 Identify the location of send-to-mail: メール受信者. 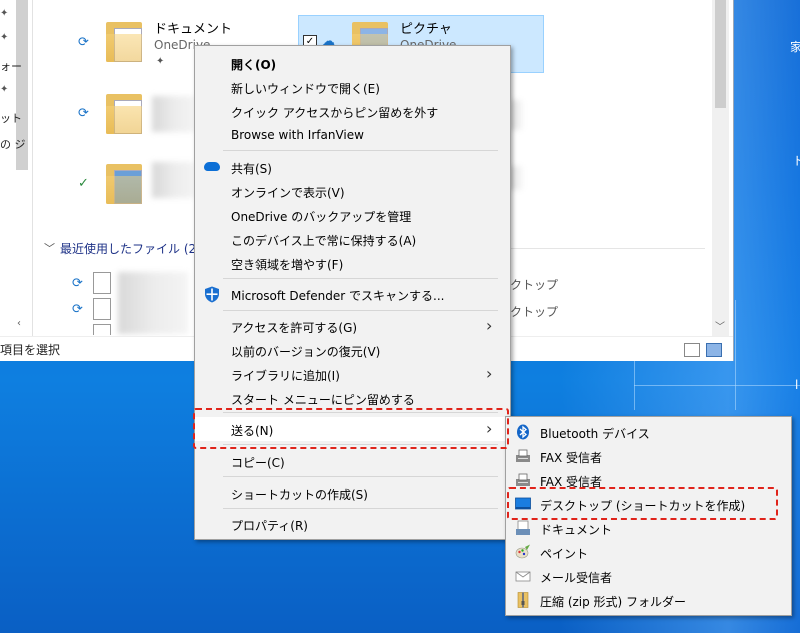
(648, 576).